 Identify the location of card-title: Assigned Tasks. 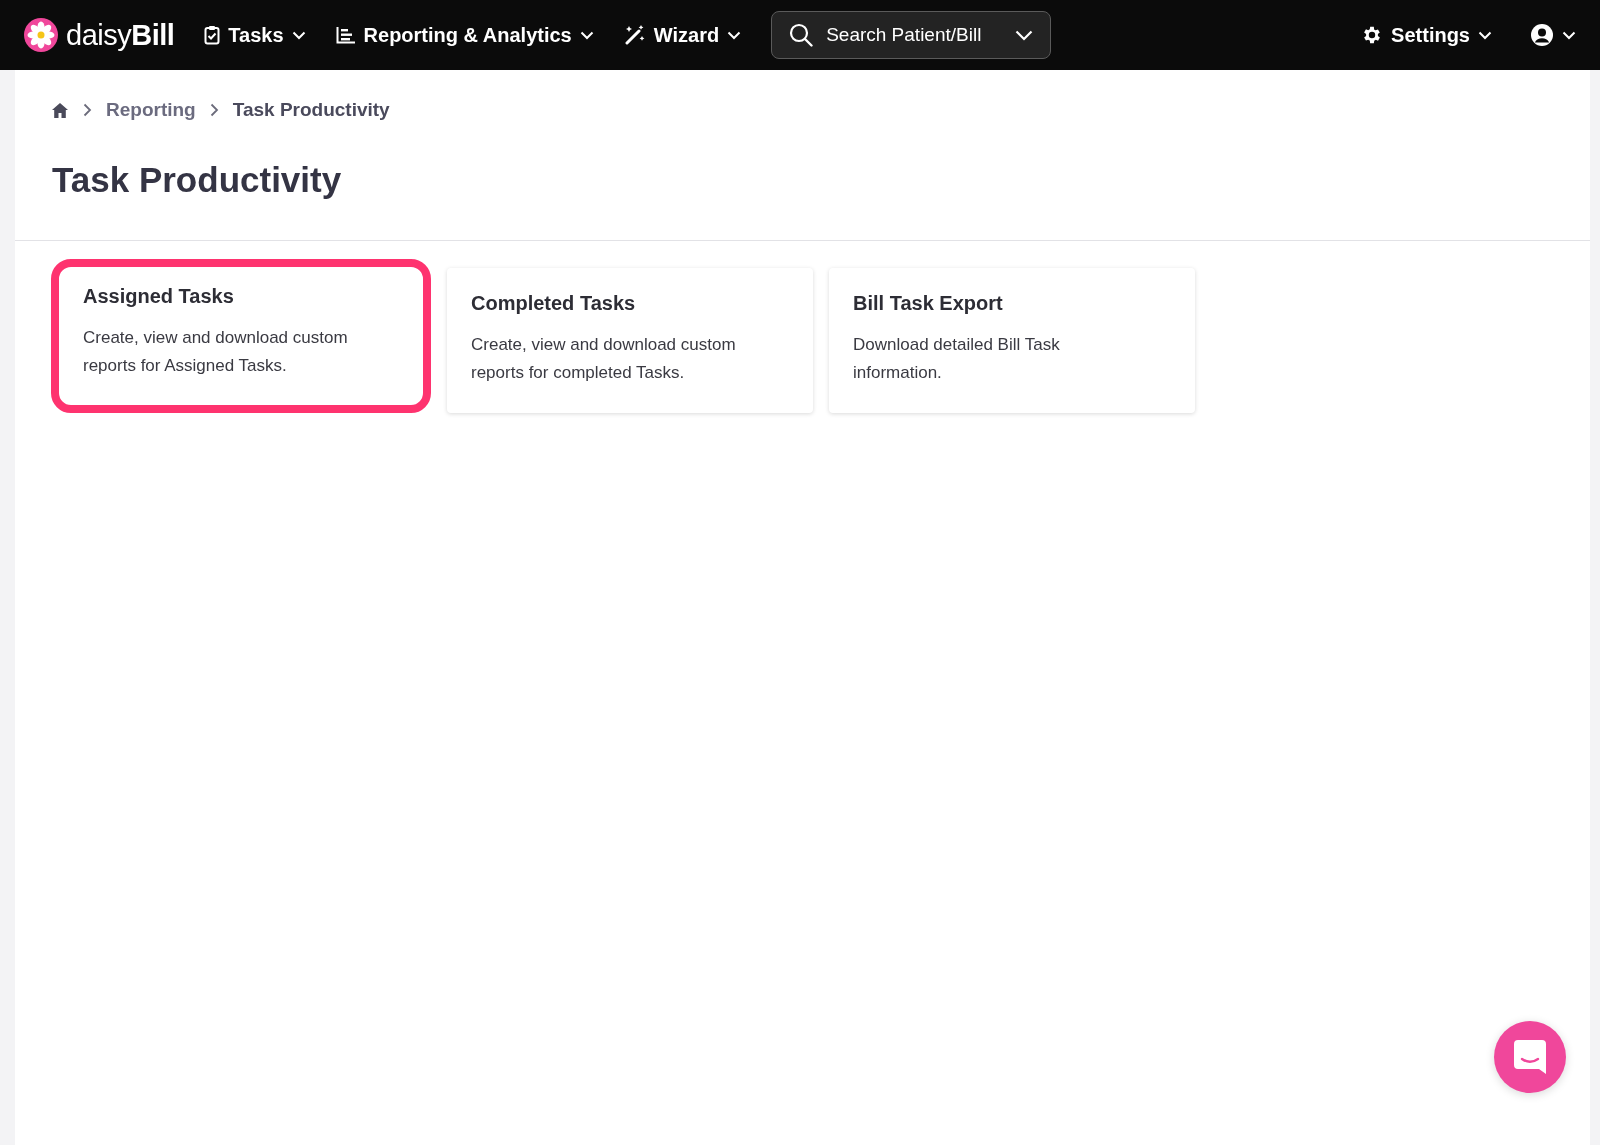
(159, 296).